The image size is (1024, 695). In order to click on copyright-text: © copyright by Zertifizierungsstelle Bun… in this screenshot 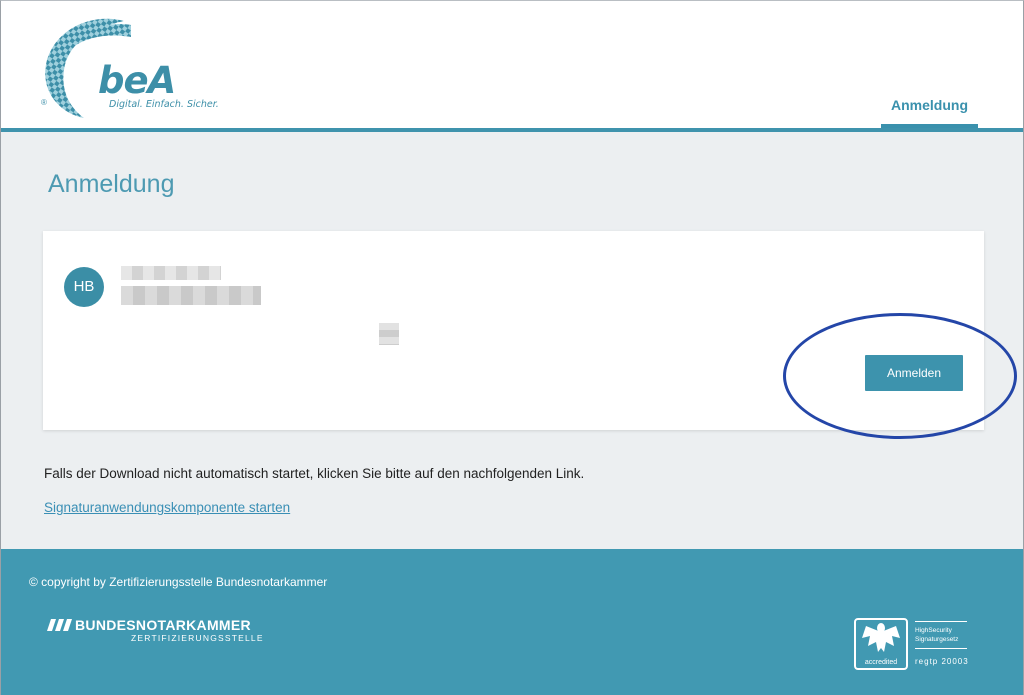, I will do `click(178, 582)`.